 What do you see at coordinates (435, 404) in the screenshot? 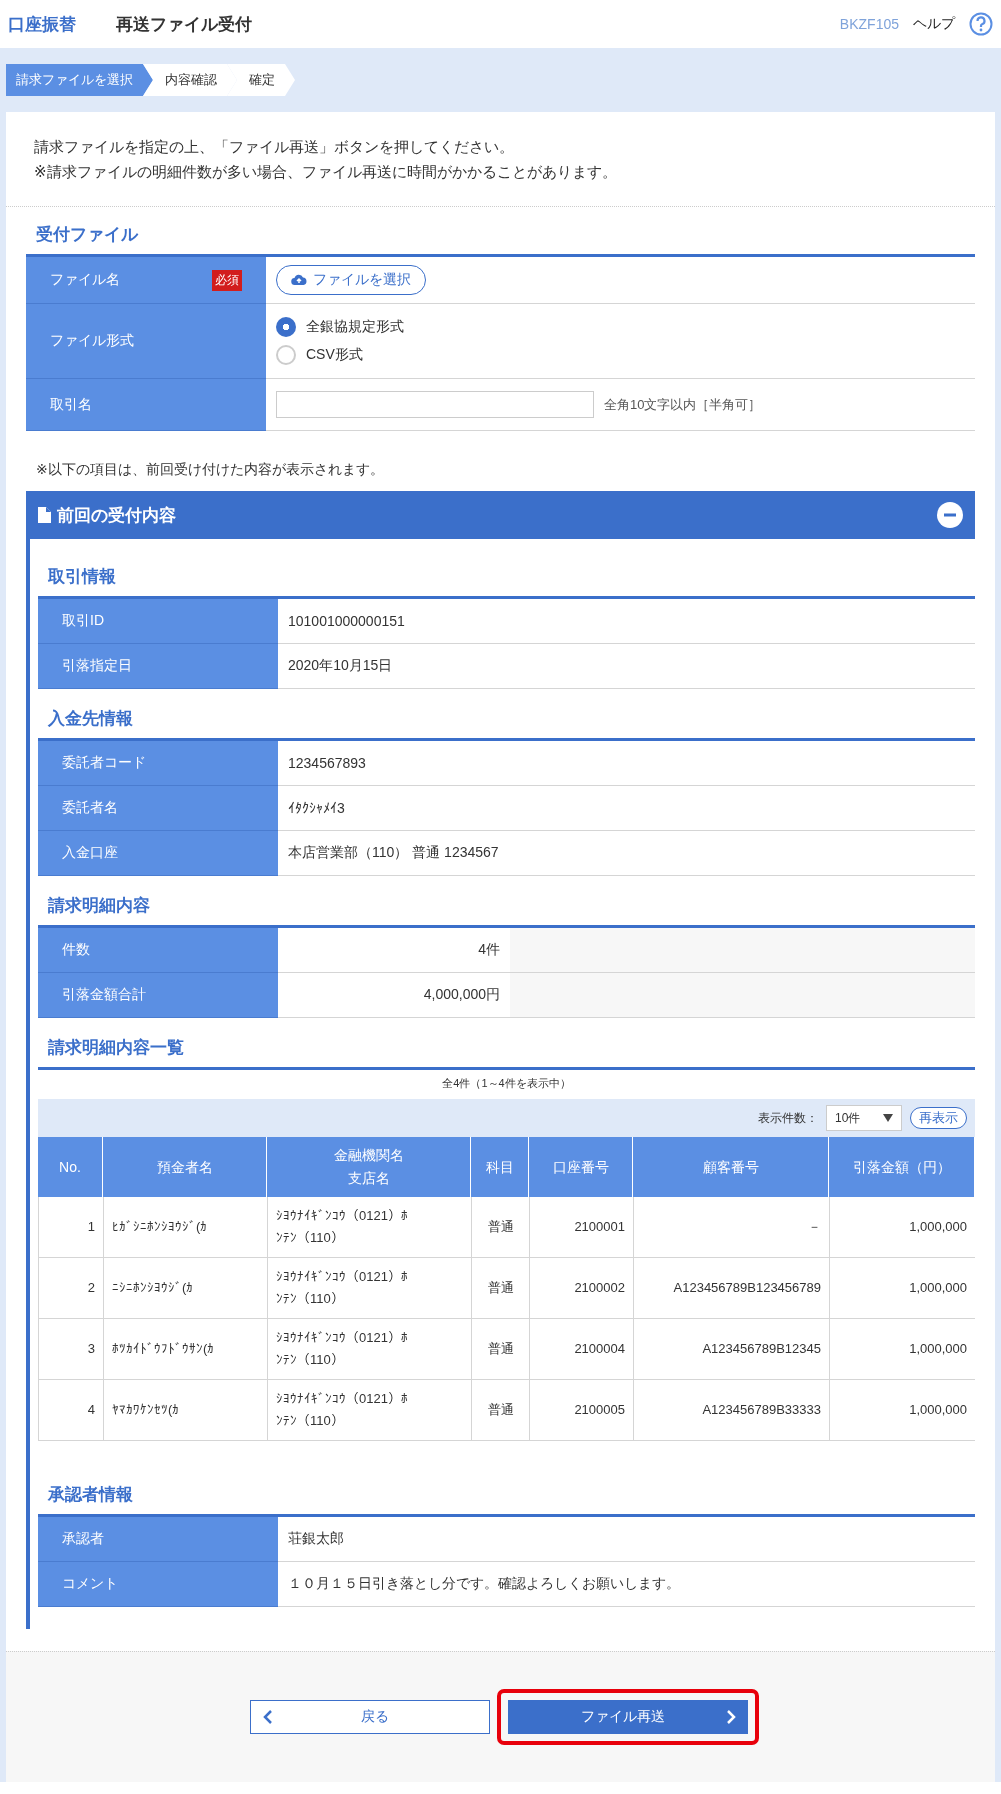
I see `input-field` at bounding box center [435, 404].